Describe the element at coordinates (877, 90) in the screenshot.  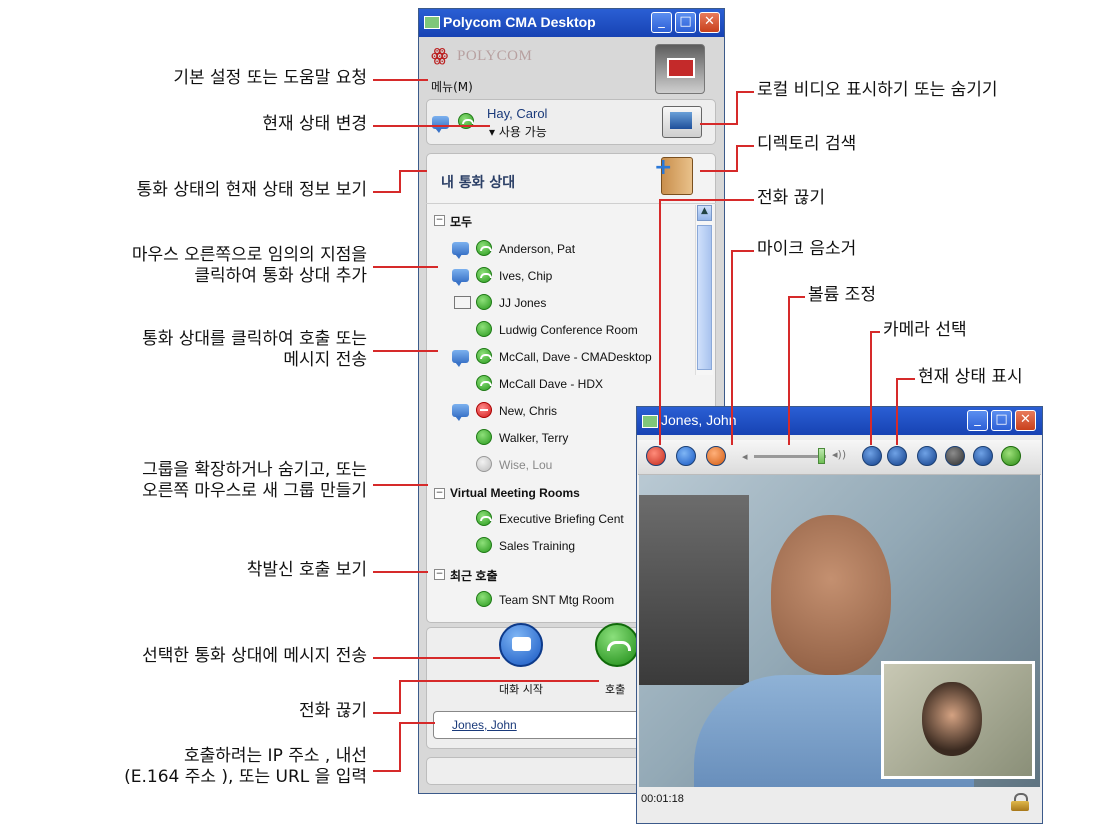
I see `callout-local-video: 로컬 비디오 표시하기 또는 숨기기` at that location.